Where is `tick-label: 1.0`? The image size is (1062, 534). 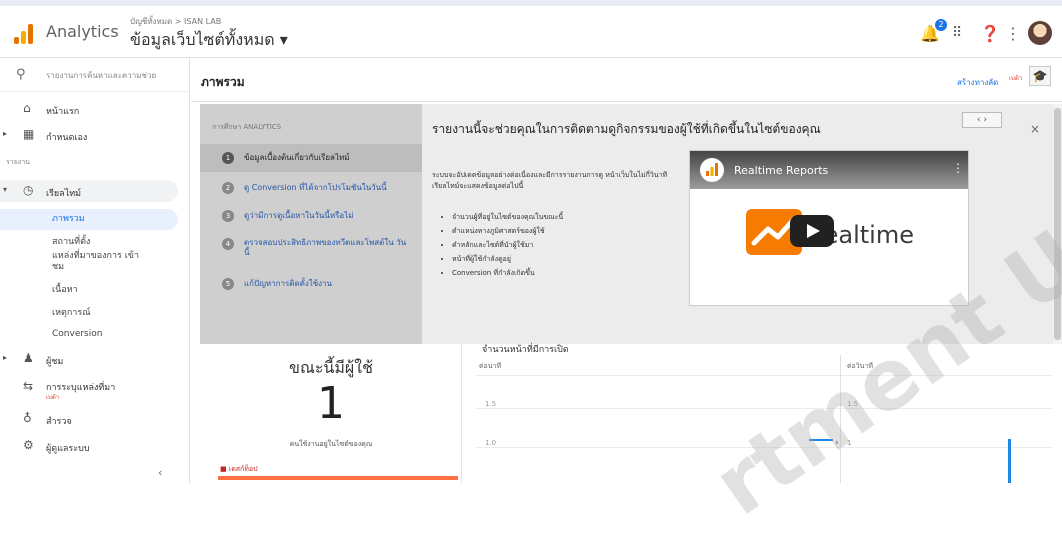 tick-label: 1.0 is located at coordinates (491, 443).